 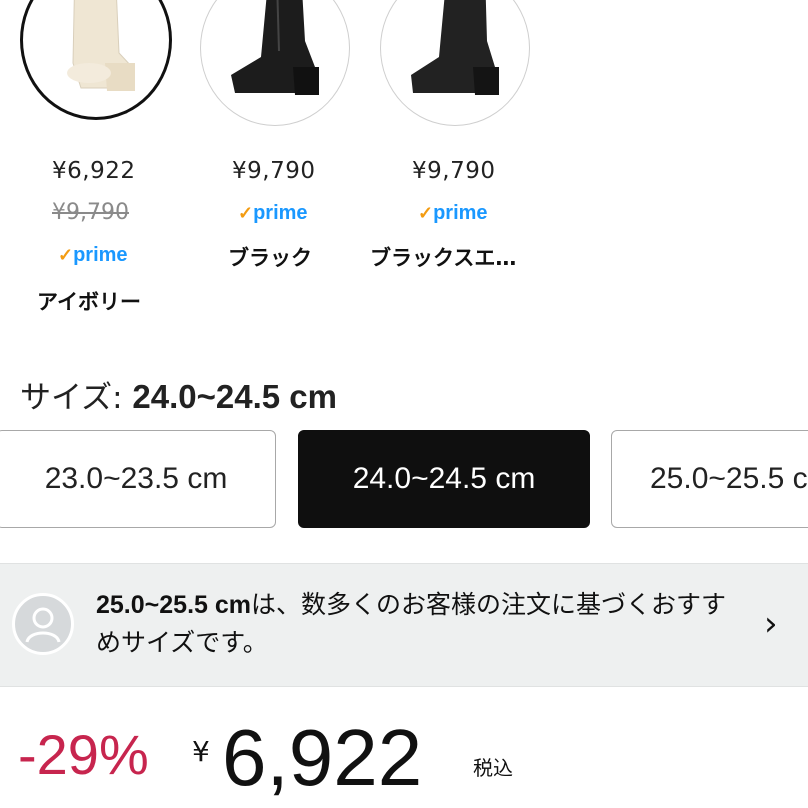 What do you see at coordinates (94, 171) in the screenshot?
I see `variant-price: ¥6,922` at bounding box center [94, 171].